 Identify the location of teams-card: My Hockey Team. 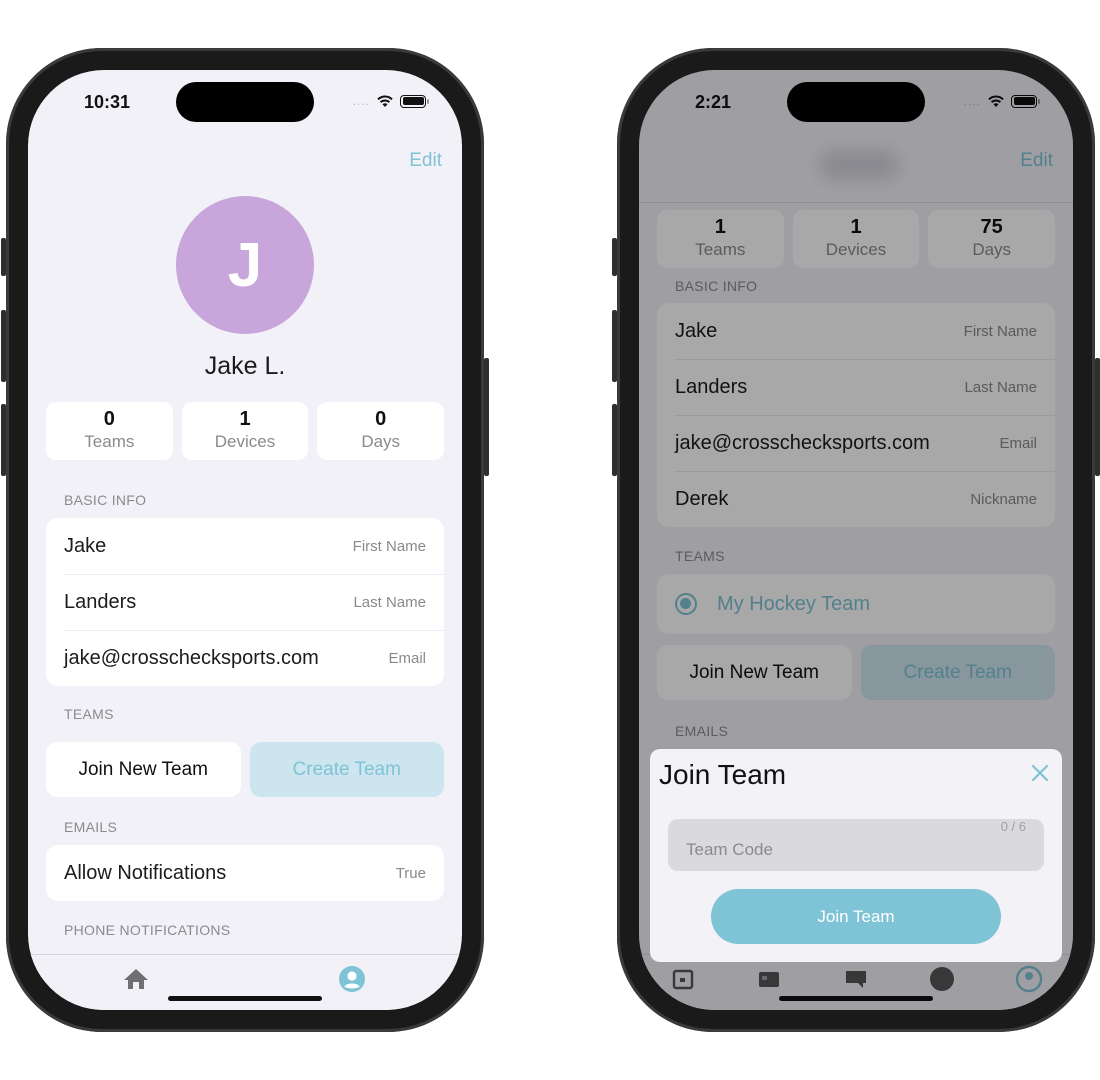
(856, 604).